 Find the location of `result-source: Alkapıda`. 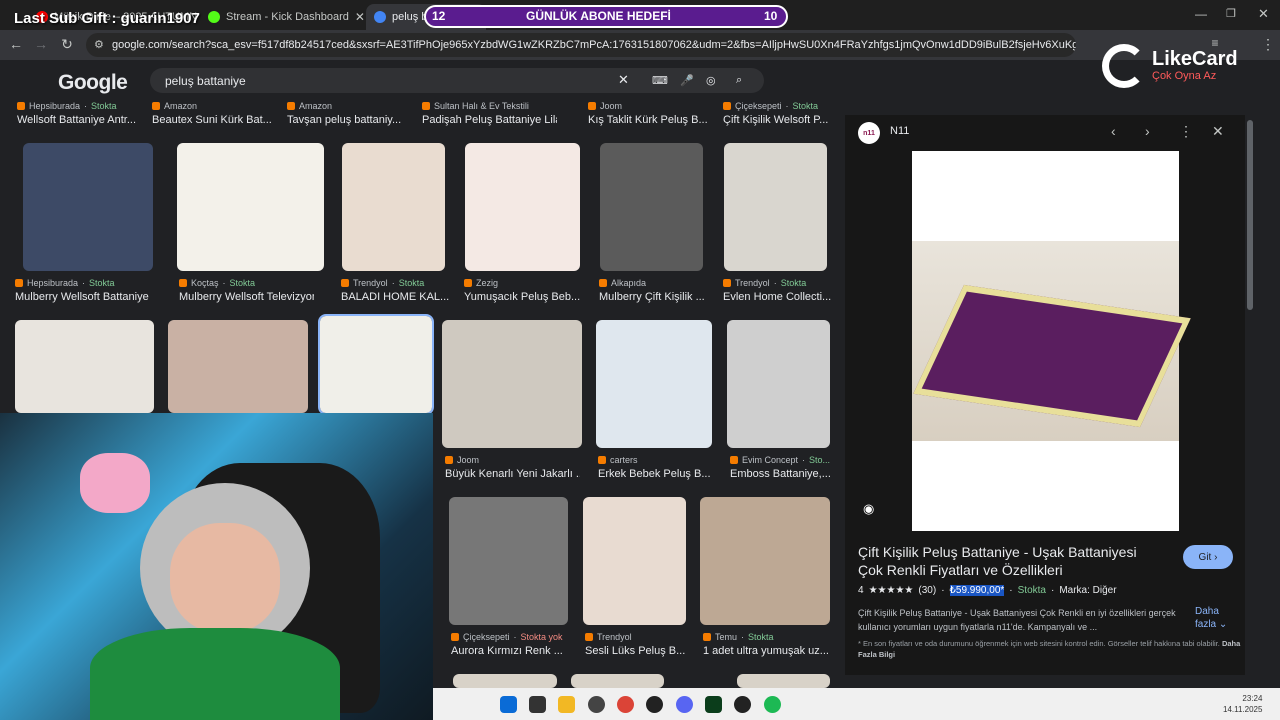

result-source: Alkapıda is located at coordinates (622, 283).